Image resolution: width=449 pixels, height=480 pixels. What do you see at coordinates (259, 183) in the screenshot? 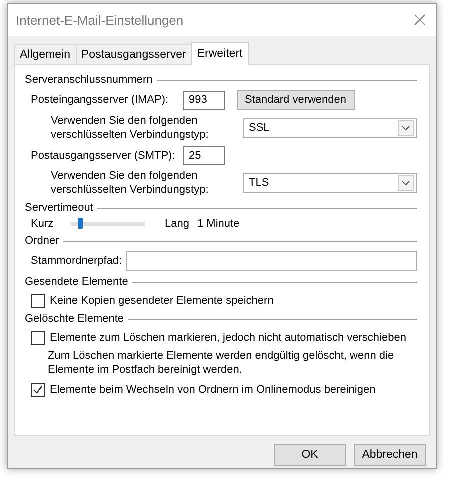
I see `dropdown-value: TLS` at bounding box center [259, 183].